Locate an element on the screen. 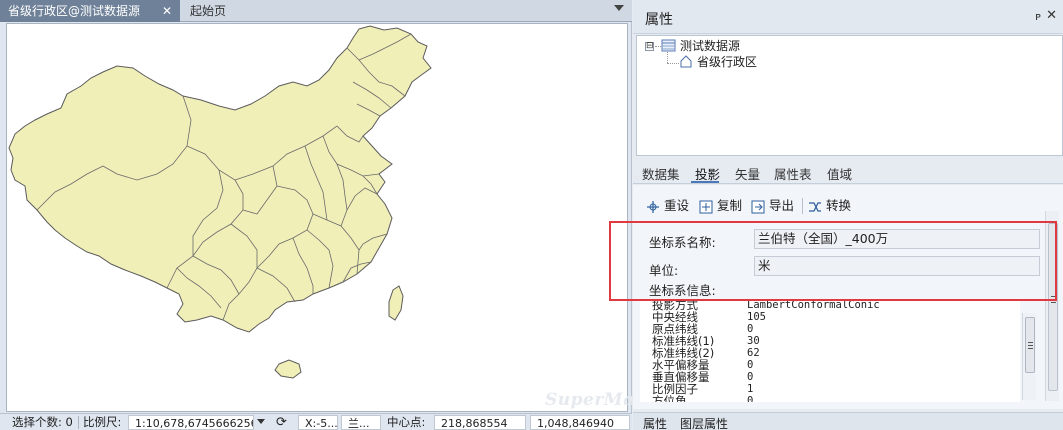 The image size is (1063, 430). reset-label: 重设 is located at coordinates (677, 205).